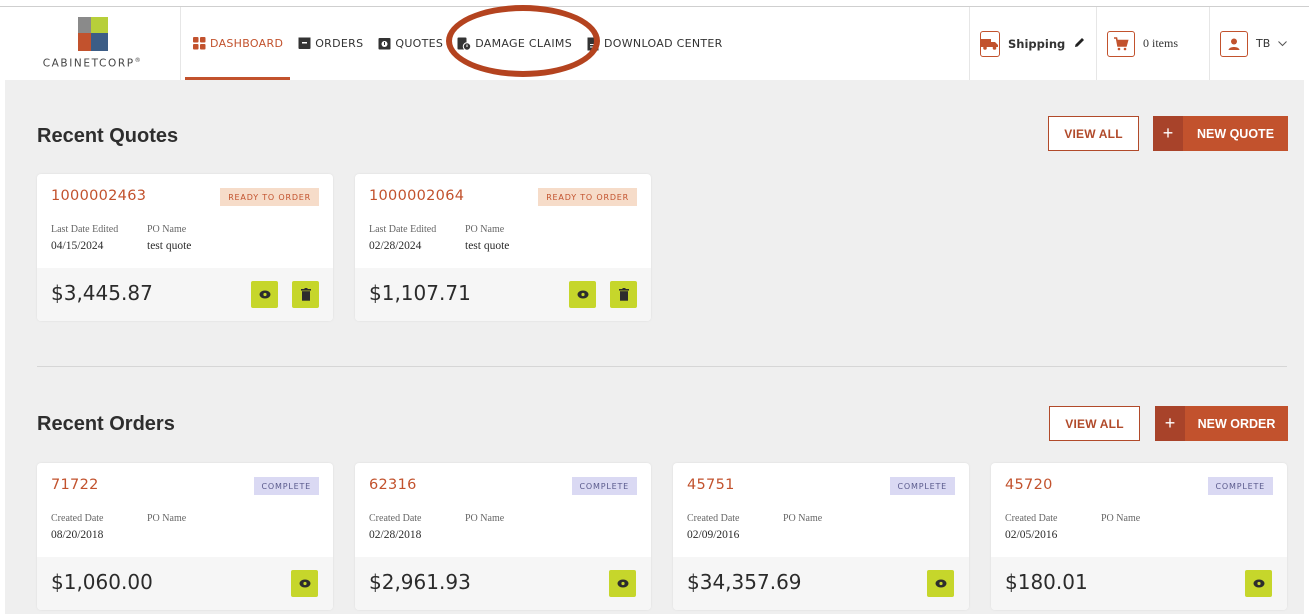 This screenshot has height=614, width=1309. What do you see at coordinates (503, 294) in the screenshot?
I see `card-footer: $1,107.71` at bounding box center [503, 294].